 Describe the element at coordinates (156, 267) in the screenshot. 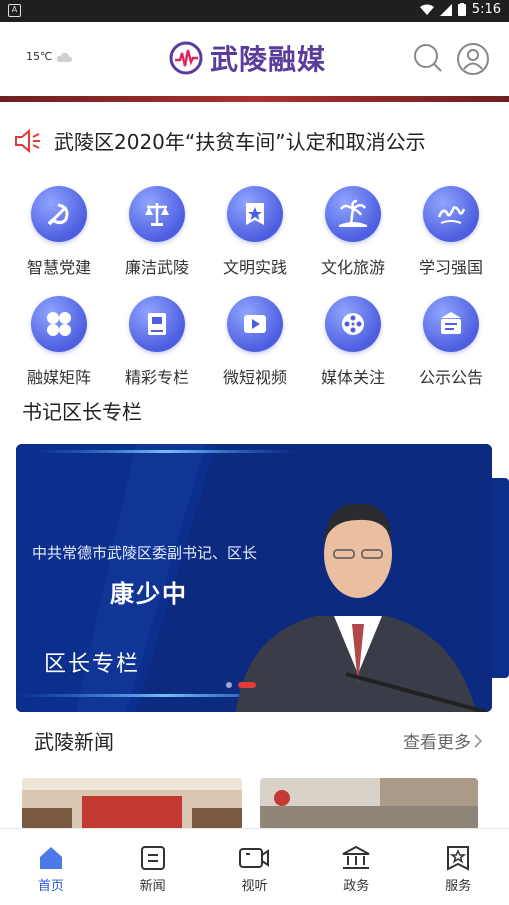

I see `grid-item-label: 廉洁武陵` at that location.